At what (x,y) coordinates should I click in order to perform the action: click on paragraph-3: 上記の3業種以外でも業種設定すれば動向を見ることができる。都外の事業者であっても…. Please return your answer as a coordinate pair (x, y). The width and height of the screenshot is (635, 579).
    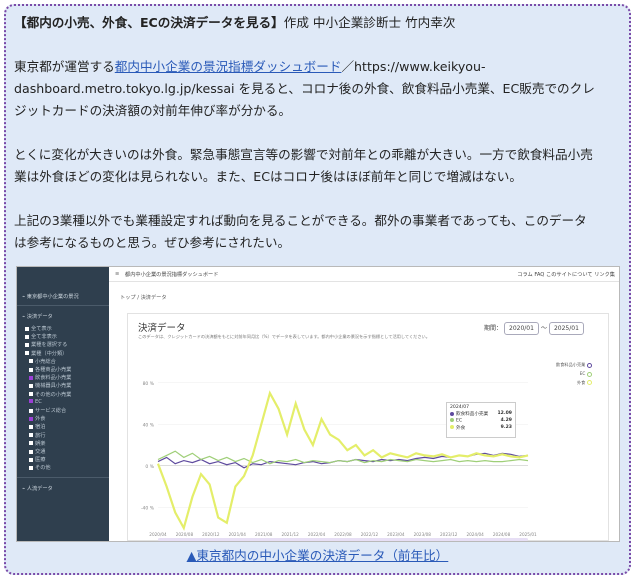
    Looking at the image, I should click on (314, 232).